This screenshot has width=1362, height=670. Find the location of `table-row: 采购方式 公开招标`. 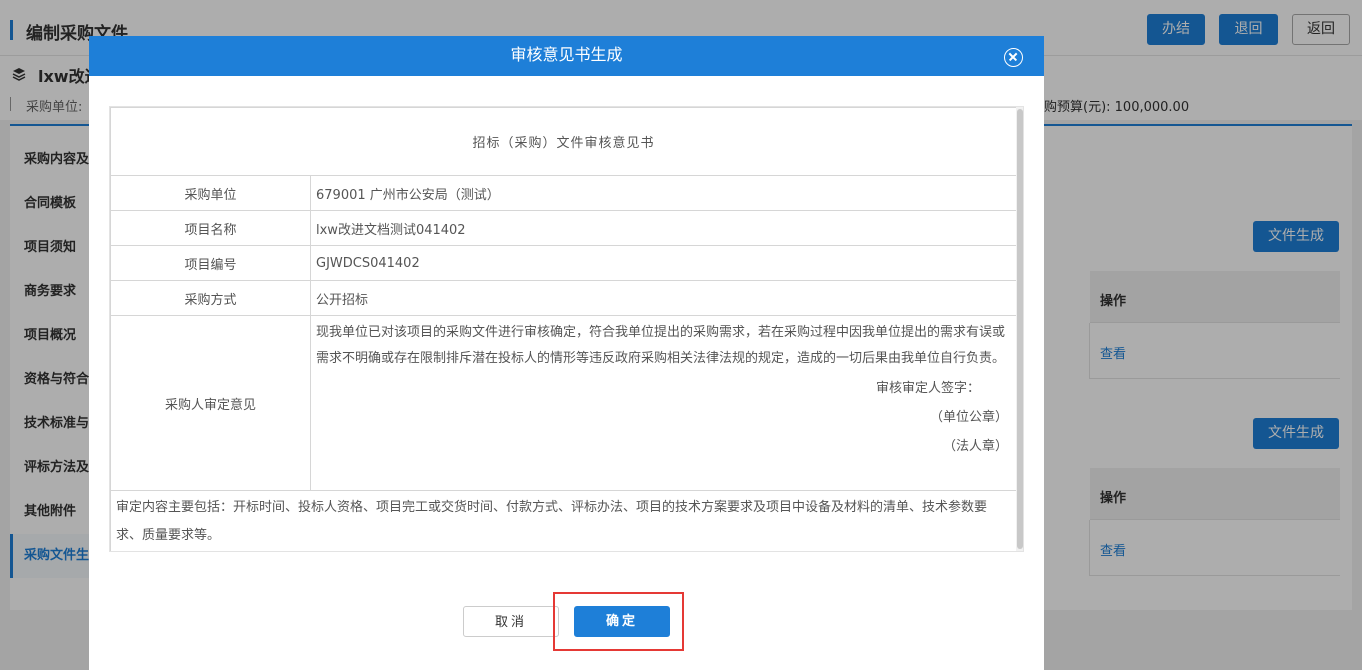

table-row: 采购方式 公开招标 is located at coordinates (563, 298).